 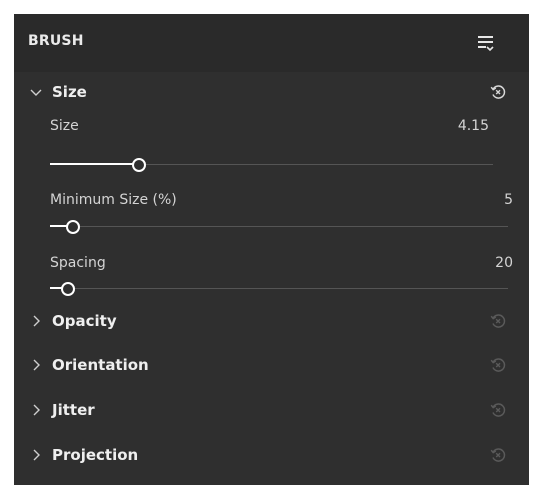 I want to click on spacing-value: 20, so click(x=504, y=263).